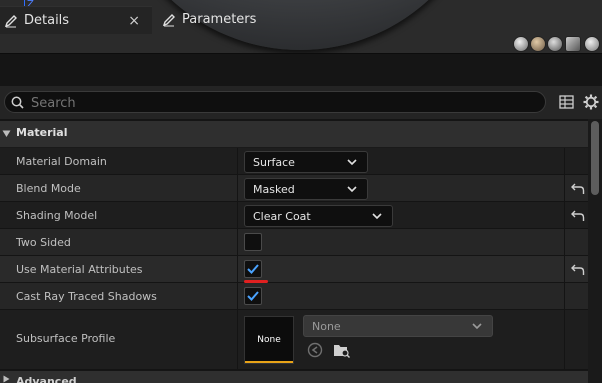 The width and height of the screenshot is (602, 383). I want to click on search-box, so click(275, 102).